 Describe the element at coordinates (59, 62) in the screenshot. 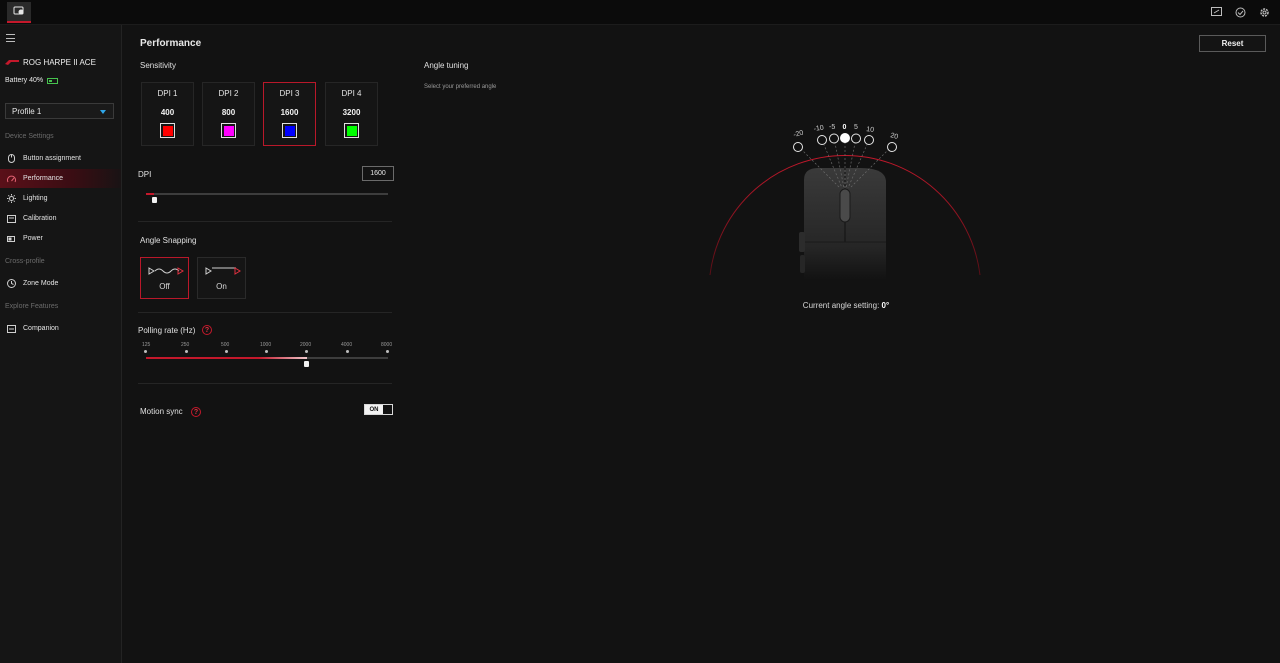

I see `device-name: ROG HARPE II ACE` at that location.